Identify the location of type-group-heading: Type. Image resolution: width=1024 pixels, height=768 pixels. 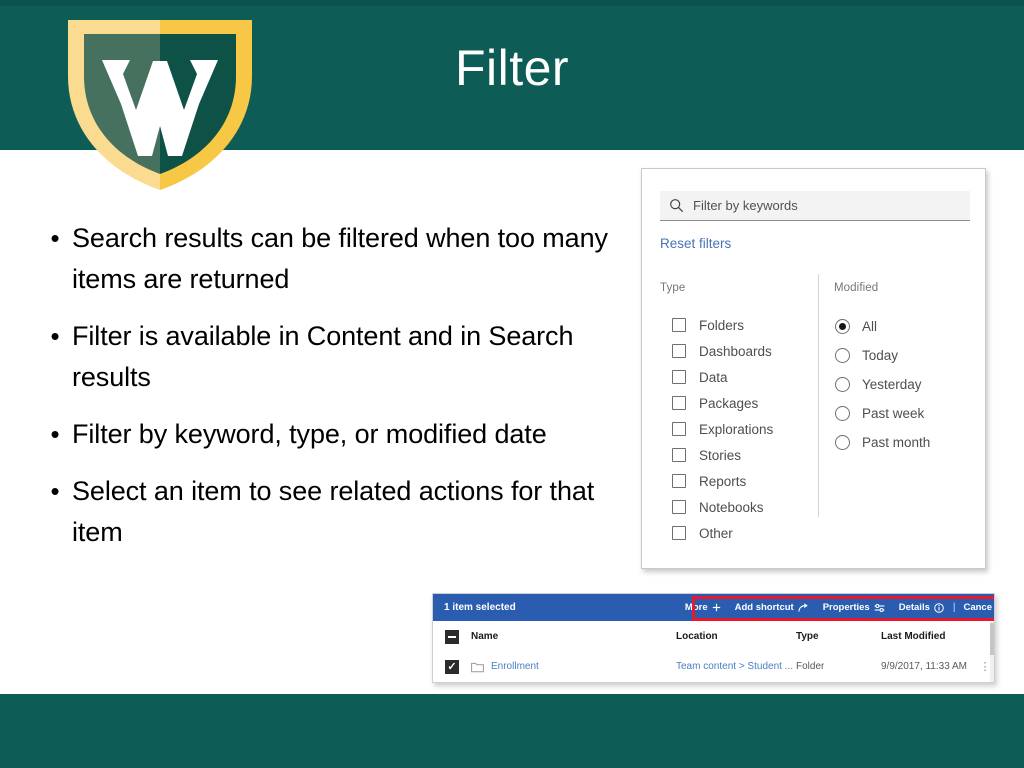
(673, 288).